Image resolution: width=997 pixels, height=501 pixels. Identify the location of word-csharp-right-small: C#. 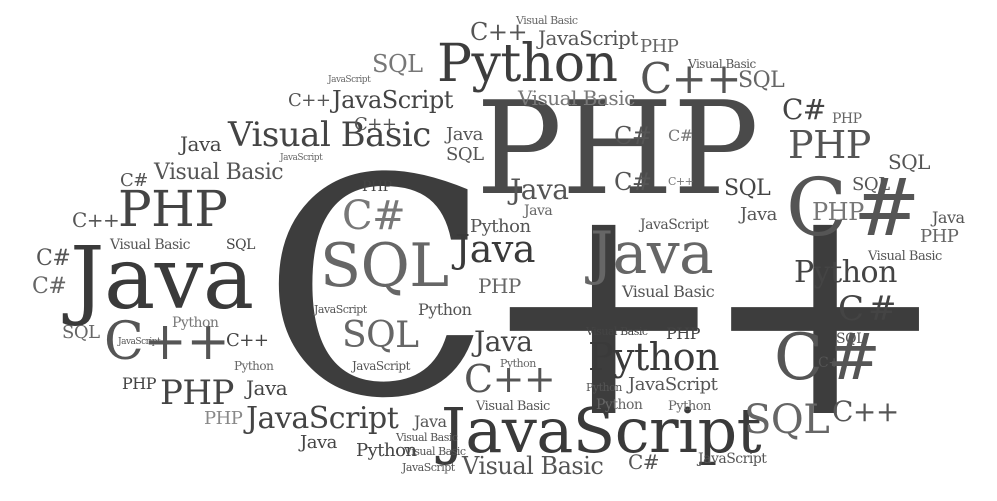
(869, 309).